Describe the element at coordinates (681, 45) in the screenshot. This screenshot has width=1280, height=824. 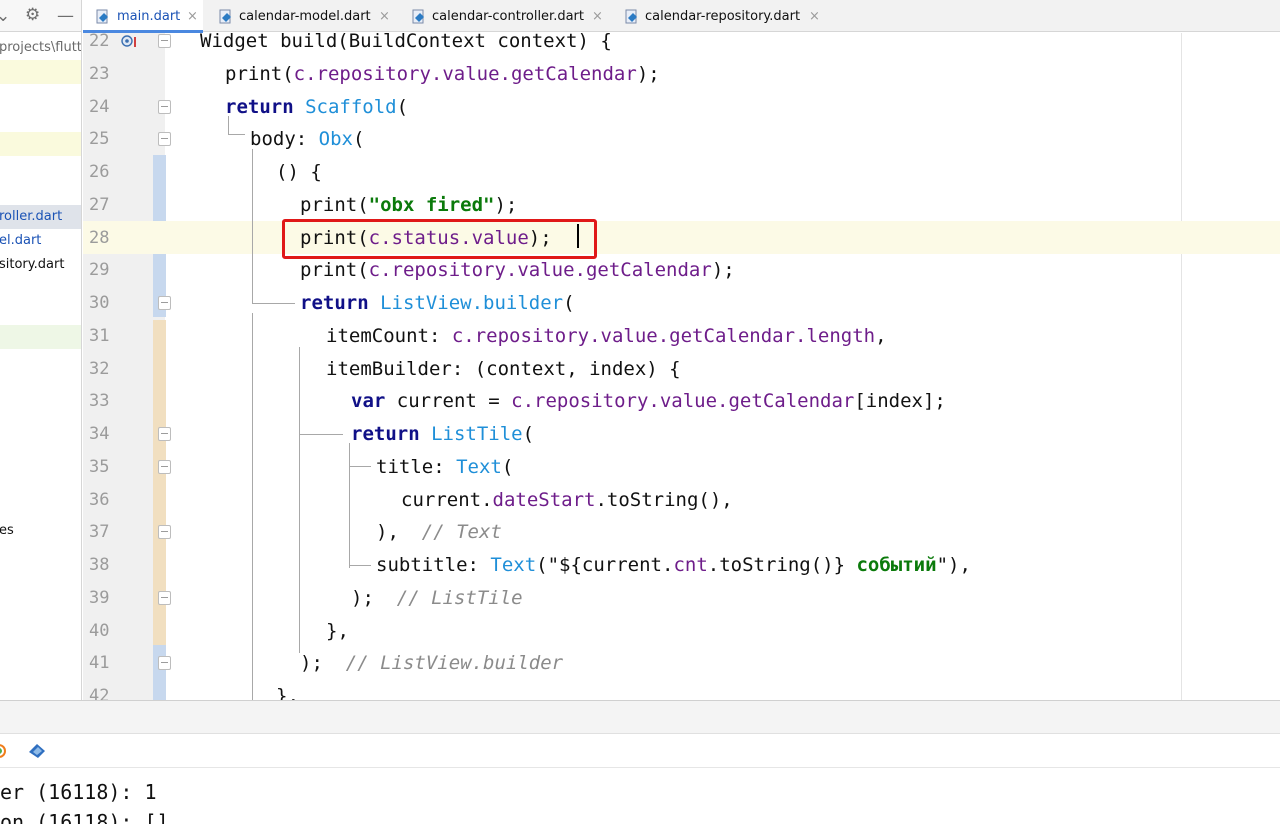
I see `code-line: 22 Widget build(BuildContext context) {` at that location.